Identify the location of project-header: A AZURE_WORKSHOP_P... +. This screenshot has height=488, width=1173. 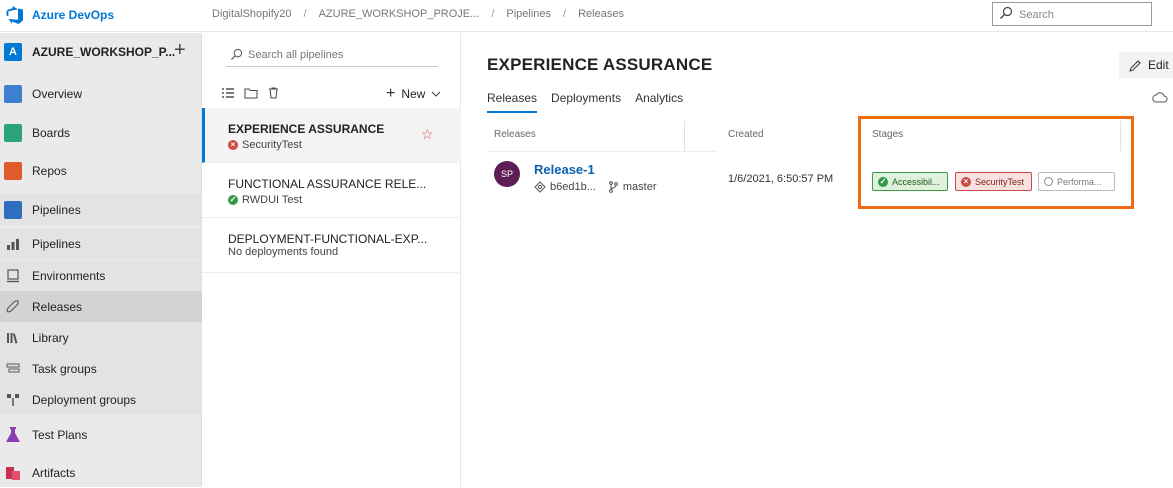
(101, 52).